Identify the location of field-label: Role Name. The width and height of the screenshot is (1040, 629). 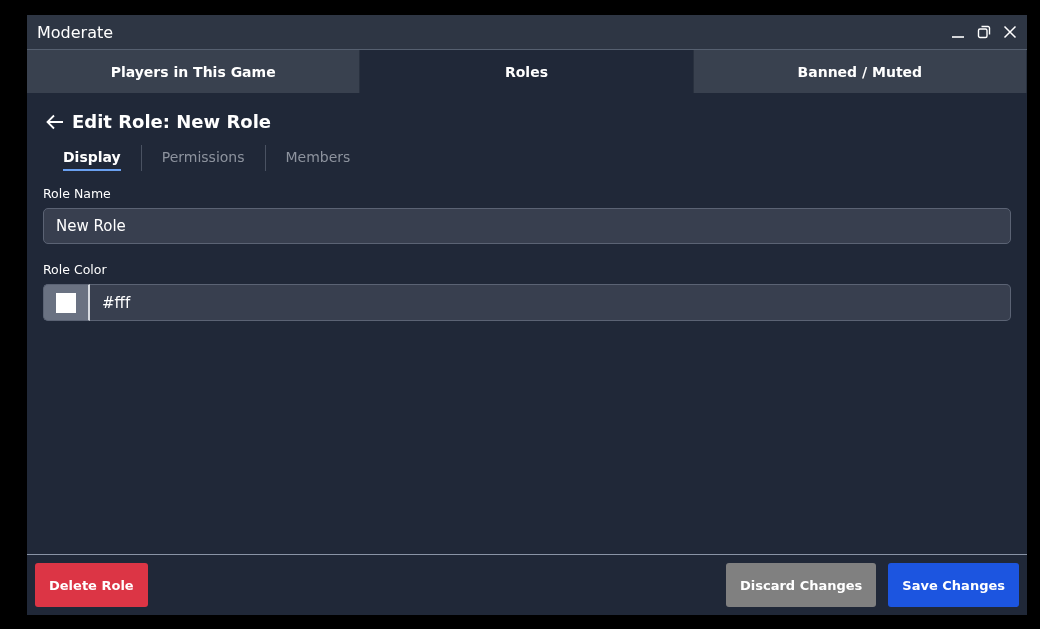
(77, 193).